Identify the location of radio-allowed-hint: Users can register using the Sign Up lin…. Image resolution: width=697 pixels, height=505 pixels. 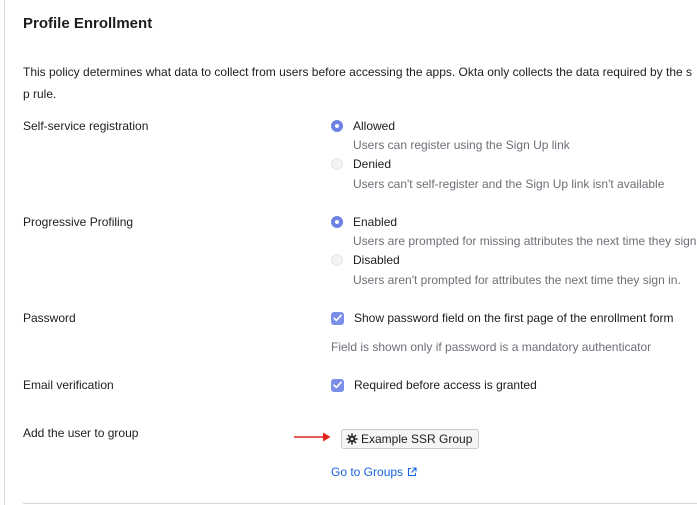
(461, 145).